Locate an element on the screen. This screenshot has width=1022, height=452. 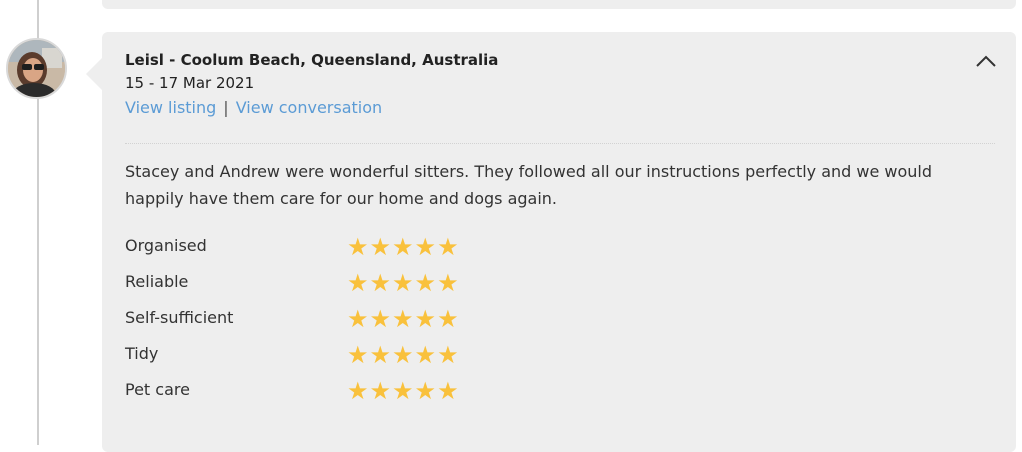
rating-label: Self-sufficient is located at coordinates (179, 317).